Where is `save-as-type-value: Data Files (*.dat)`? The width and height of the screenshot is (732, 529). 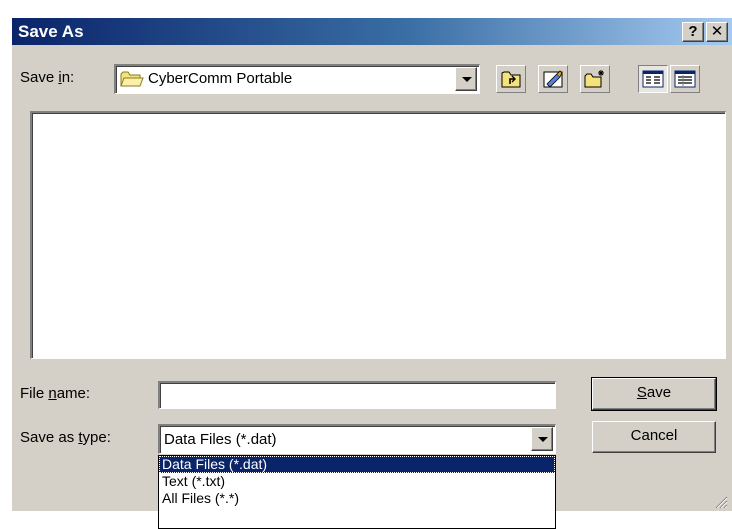
save-as-type-value: Data Files (*.dat) is located at coordinates (220, 439).